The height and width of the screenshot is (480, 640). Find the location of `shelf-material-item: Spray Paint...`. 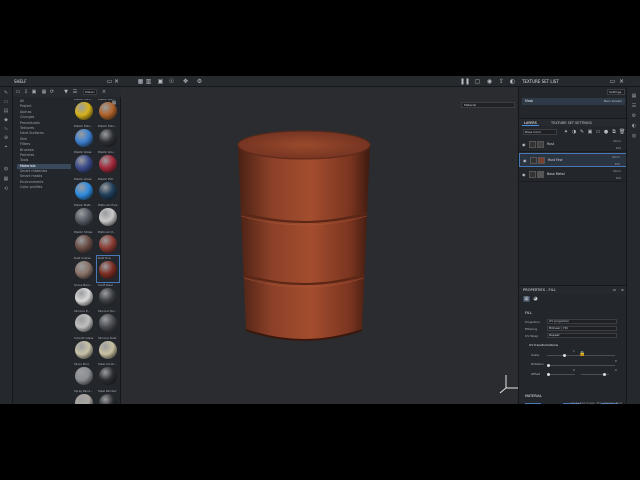

shelf-material-item: Spray Paint... is located at coordinates (84, 396).